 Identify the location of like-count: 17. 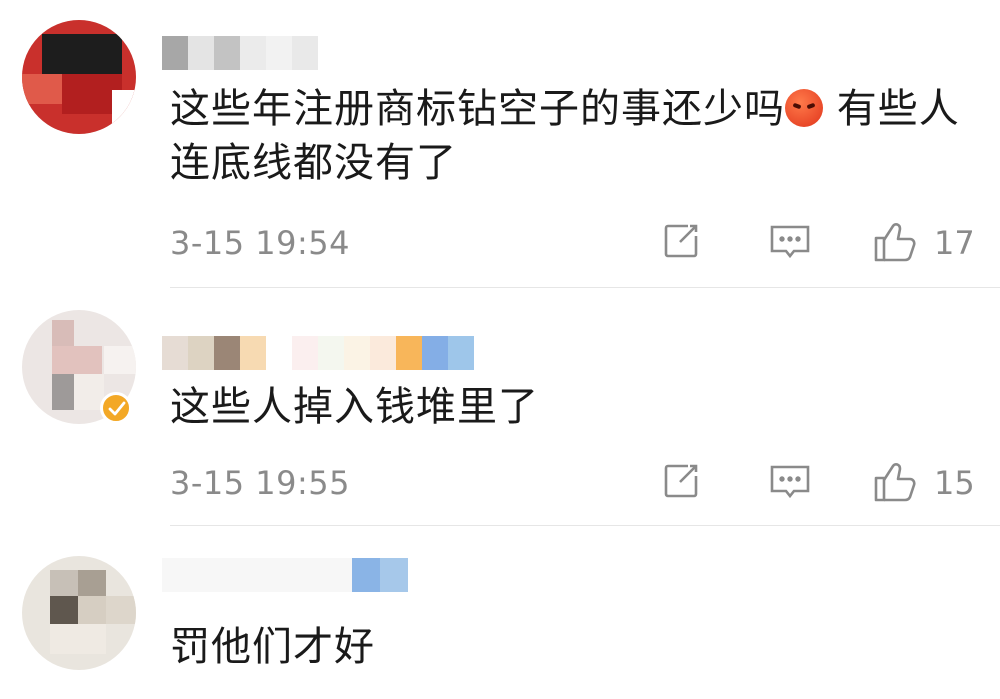
(954, 243).